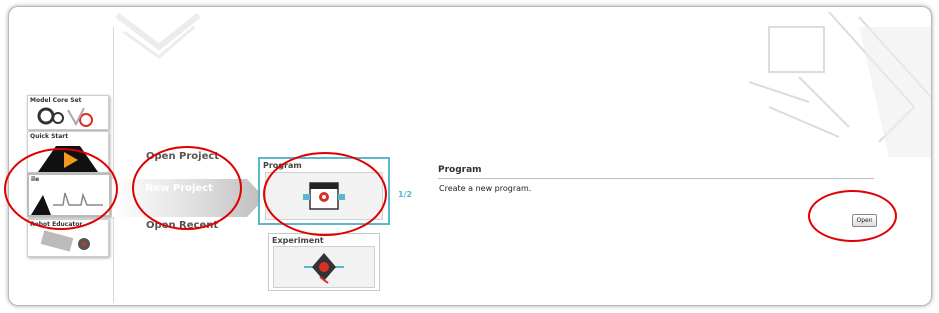  What do you see at coordinates (68, 238) in the screenshot?
I see `sidebar-item-robot-educator: Robot Educator` at bounding box center [68, 238].